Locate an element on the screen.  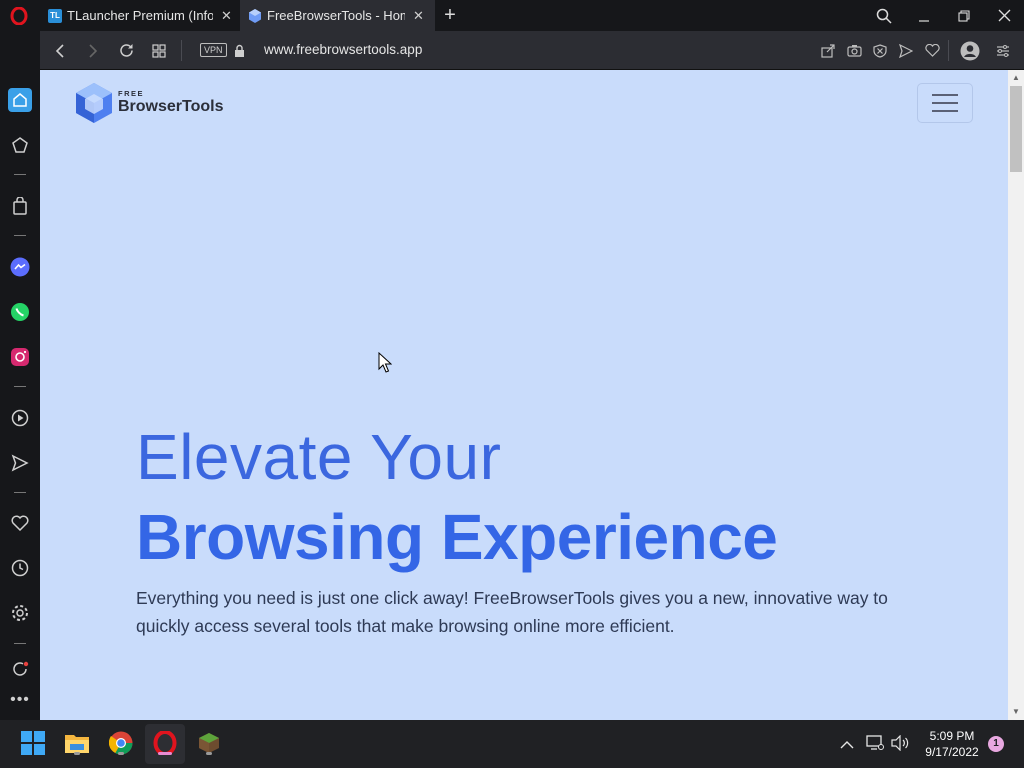
hero-heading-line2: Browsing Experience is located at coordinates (457, 537).